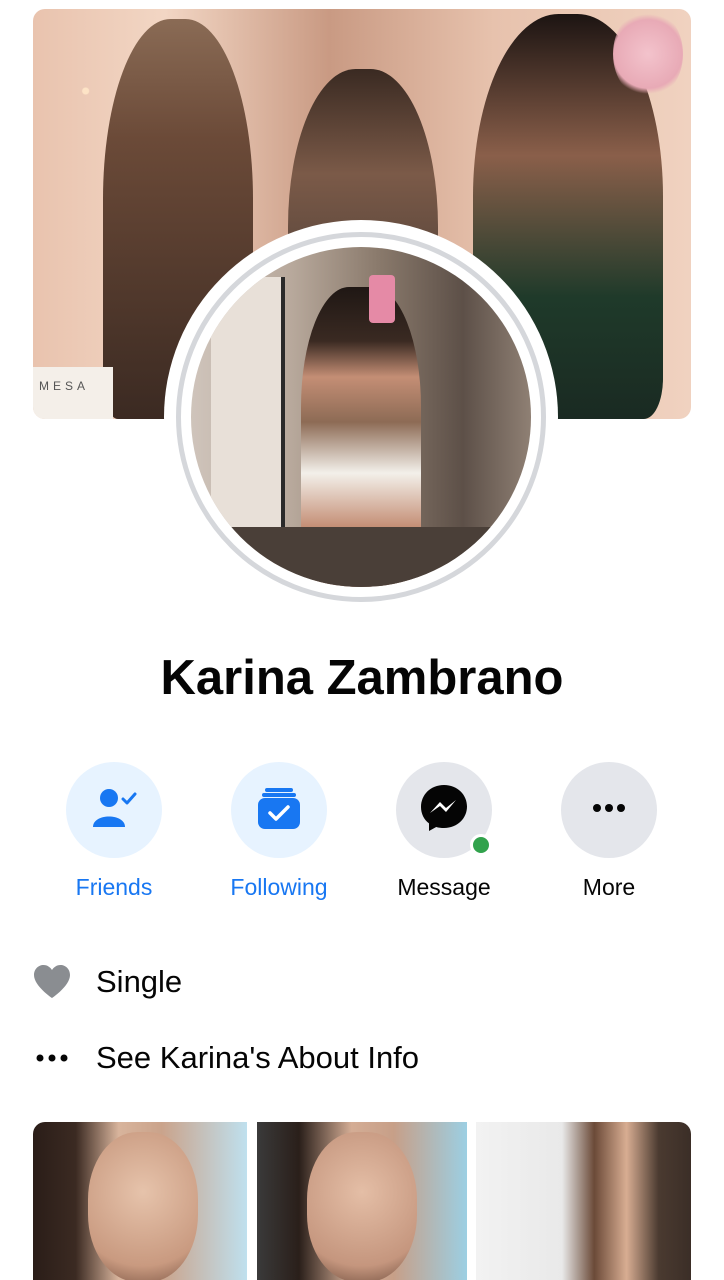 The height and width of the screenshot is (1280, 724). Describe the element at coordinates (73, 393) in the screenshot. I see `cover-sign: MESA` at that location.